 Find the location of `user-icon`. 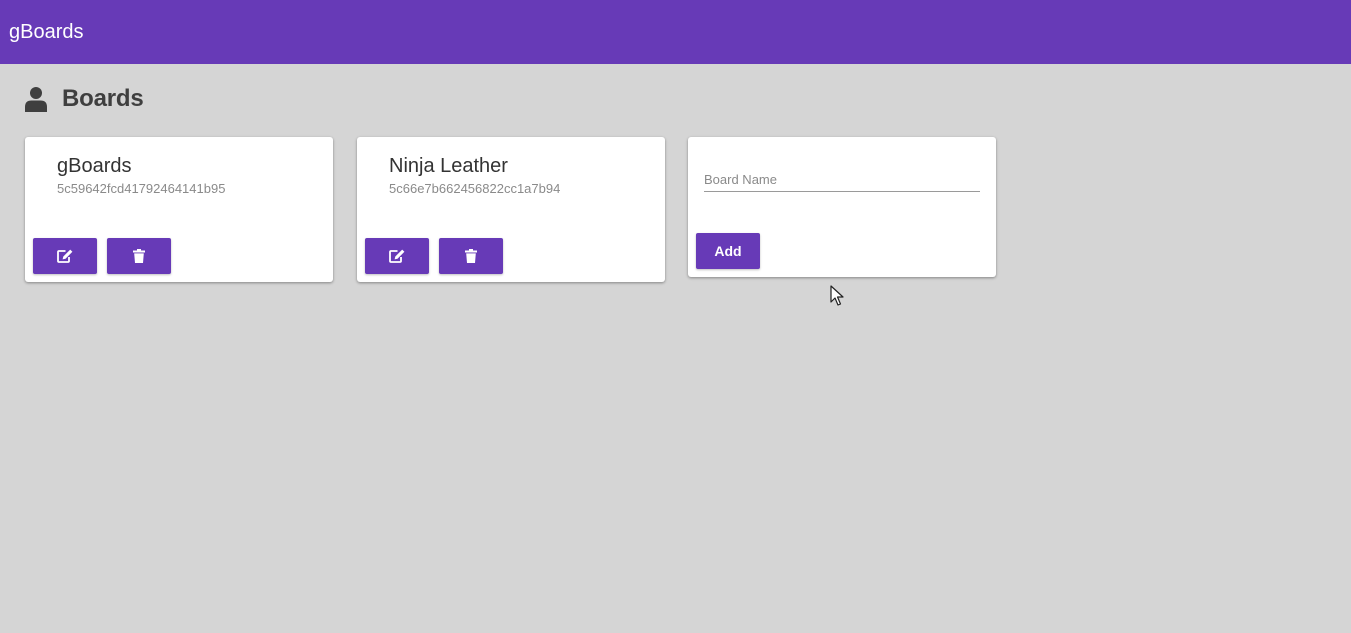

user-icon is located at coordinates (36, 99).